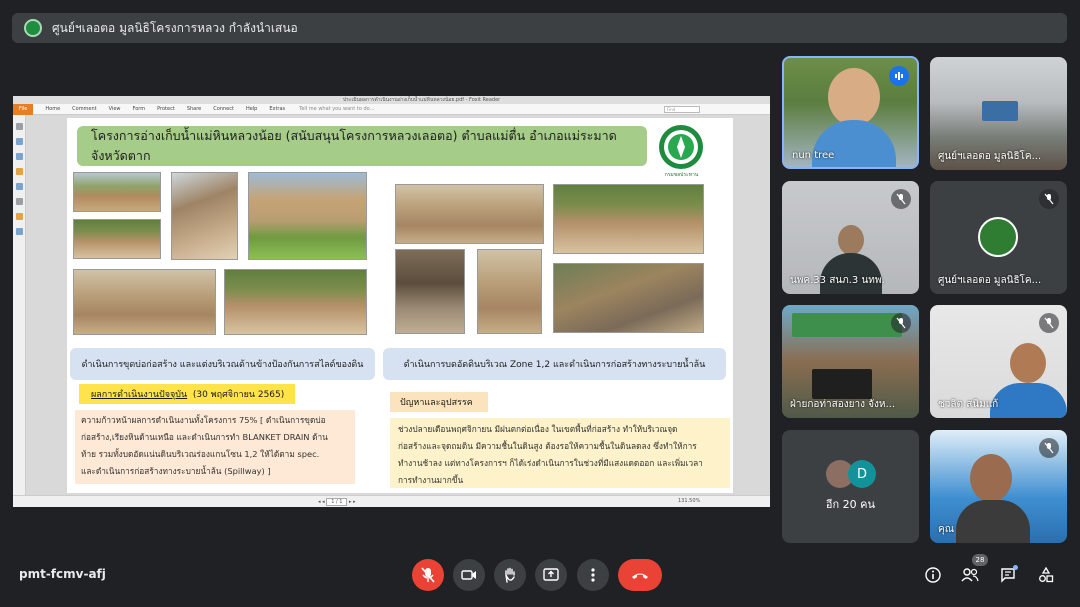 The height and width of the screenshot is (607, 1080). What do you see at coordinates (689, 501) in the screenshot?
I see `zoom-level: 131.50%` at bounding box center [689, 501].